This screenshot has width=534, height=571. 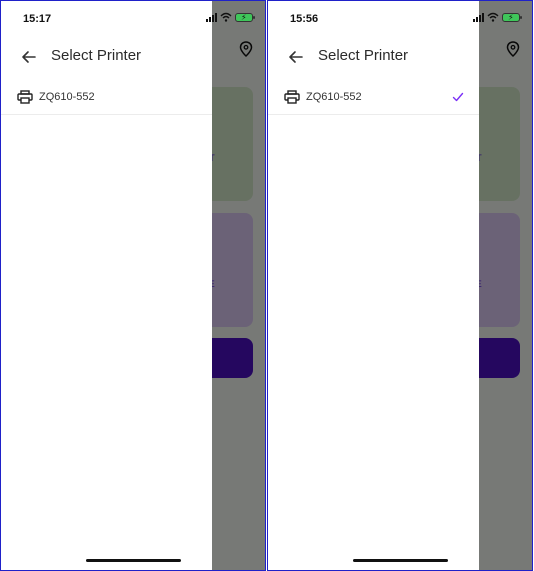 What do you see at coordinates (37, 19) in the screenshot?
I see `status-time: 15:17` at bounding box center [37, 19].